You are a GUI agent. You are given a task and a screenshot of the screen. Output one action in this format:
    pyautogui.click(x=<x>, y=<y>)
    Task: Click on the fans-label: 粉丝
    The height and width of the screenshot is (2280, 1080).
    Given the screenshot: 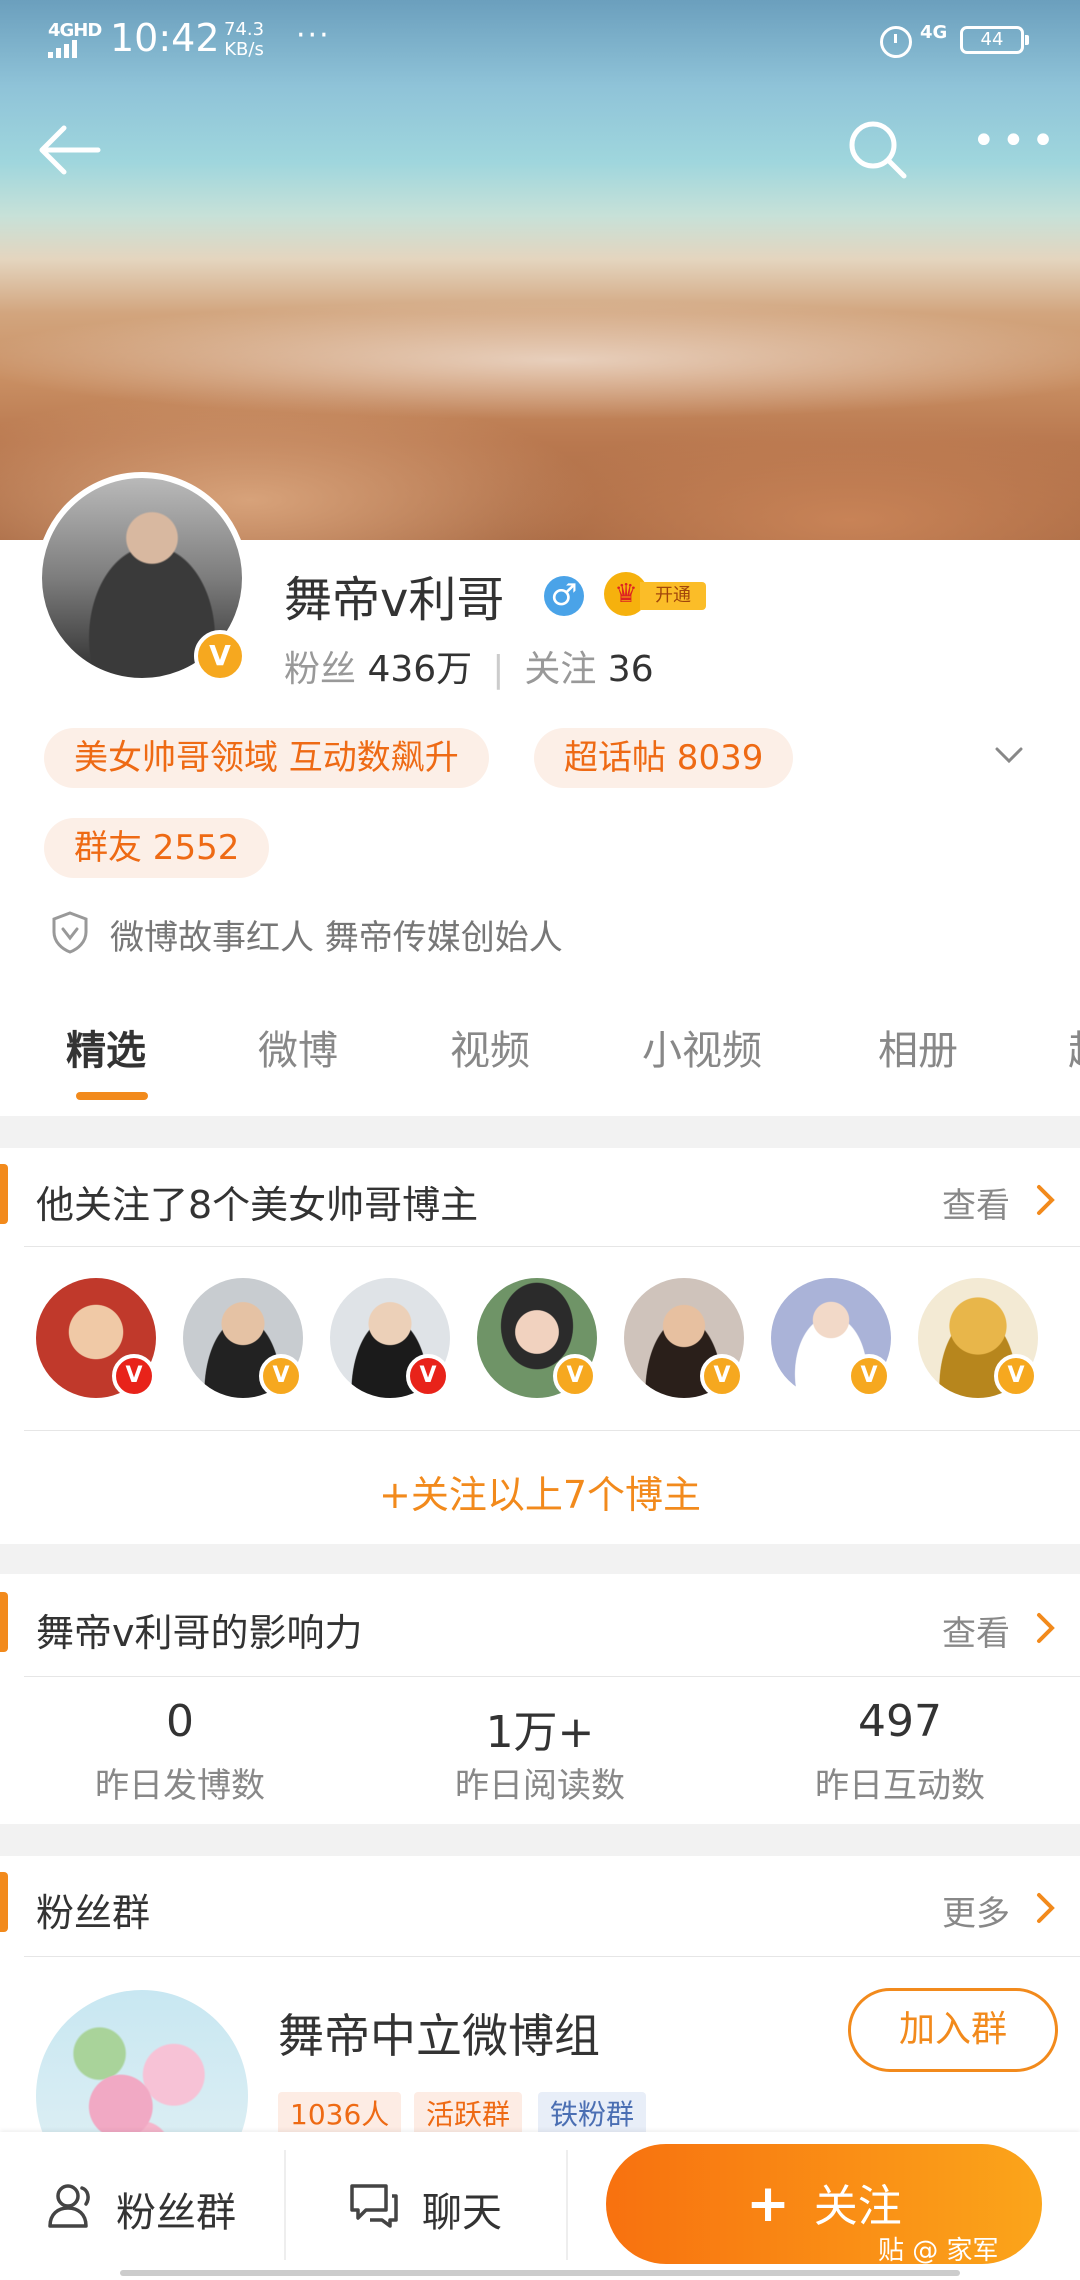 What is the action you would take?
    pyautogui.click(x=320, y=669)
    